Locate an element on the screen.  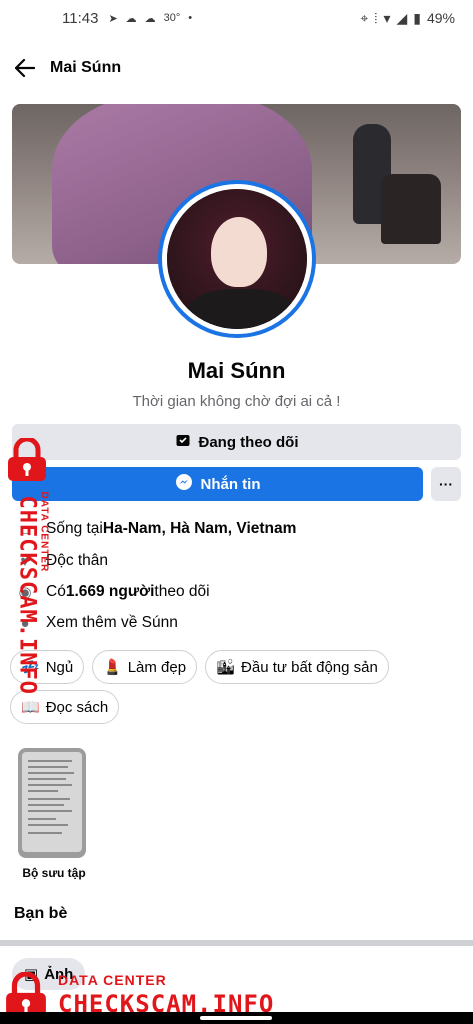
system-nav-bar is located at coordinates (236, 1018).